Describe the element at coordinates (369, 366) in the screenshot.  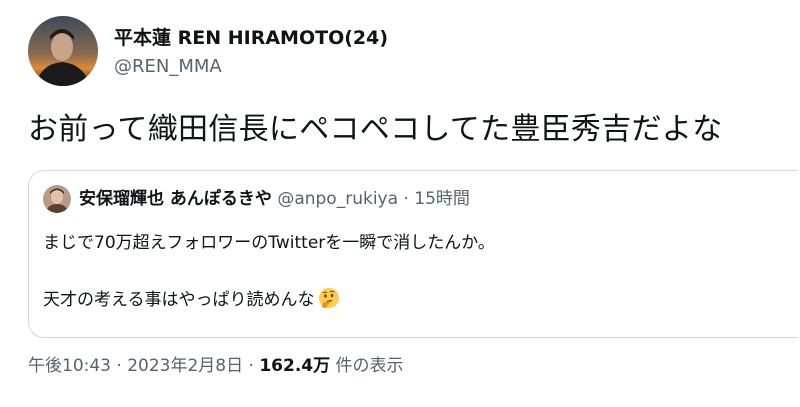
I see `view-label: 件の表示` at that location.